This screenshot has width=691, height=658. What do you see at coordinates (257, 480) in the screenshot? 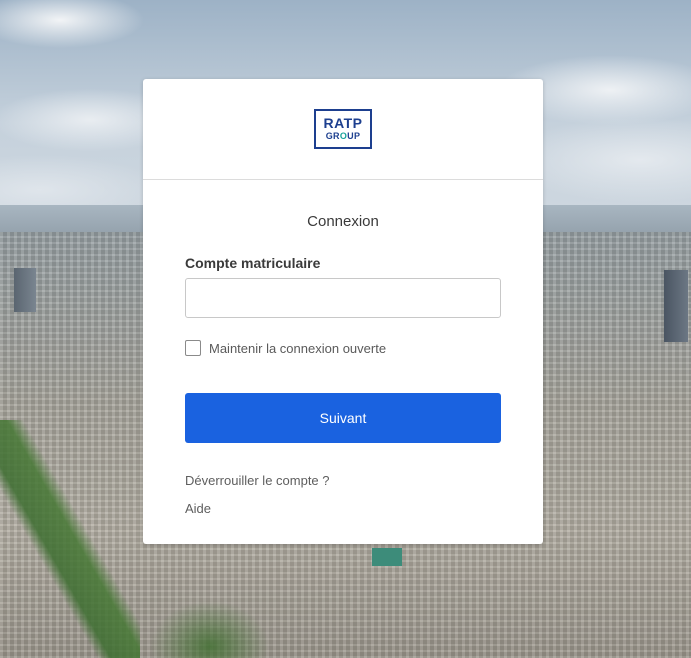
I see `unlock-account-link: Déverrouiller le compte ?` at bounding box center [257, 480].